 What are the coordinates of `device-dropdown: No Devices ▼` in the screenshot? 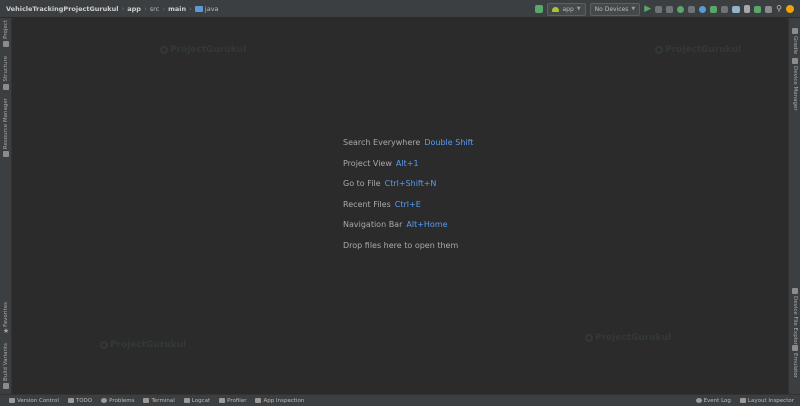 It's located at (615, 9).